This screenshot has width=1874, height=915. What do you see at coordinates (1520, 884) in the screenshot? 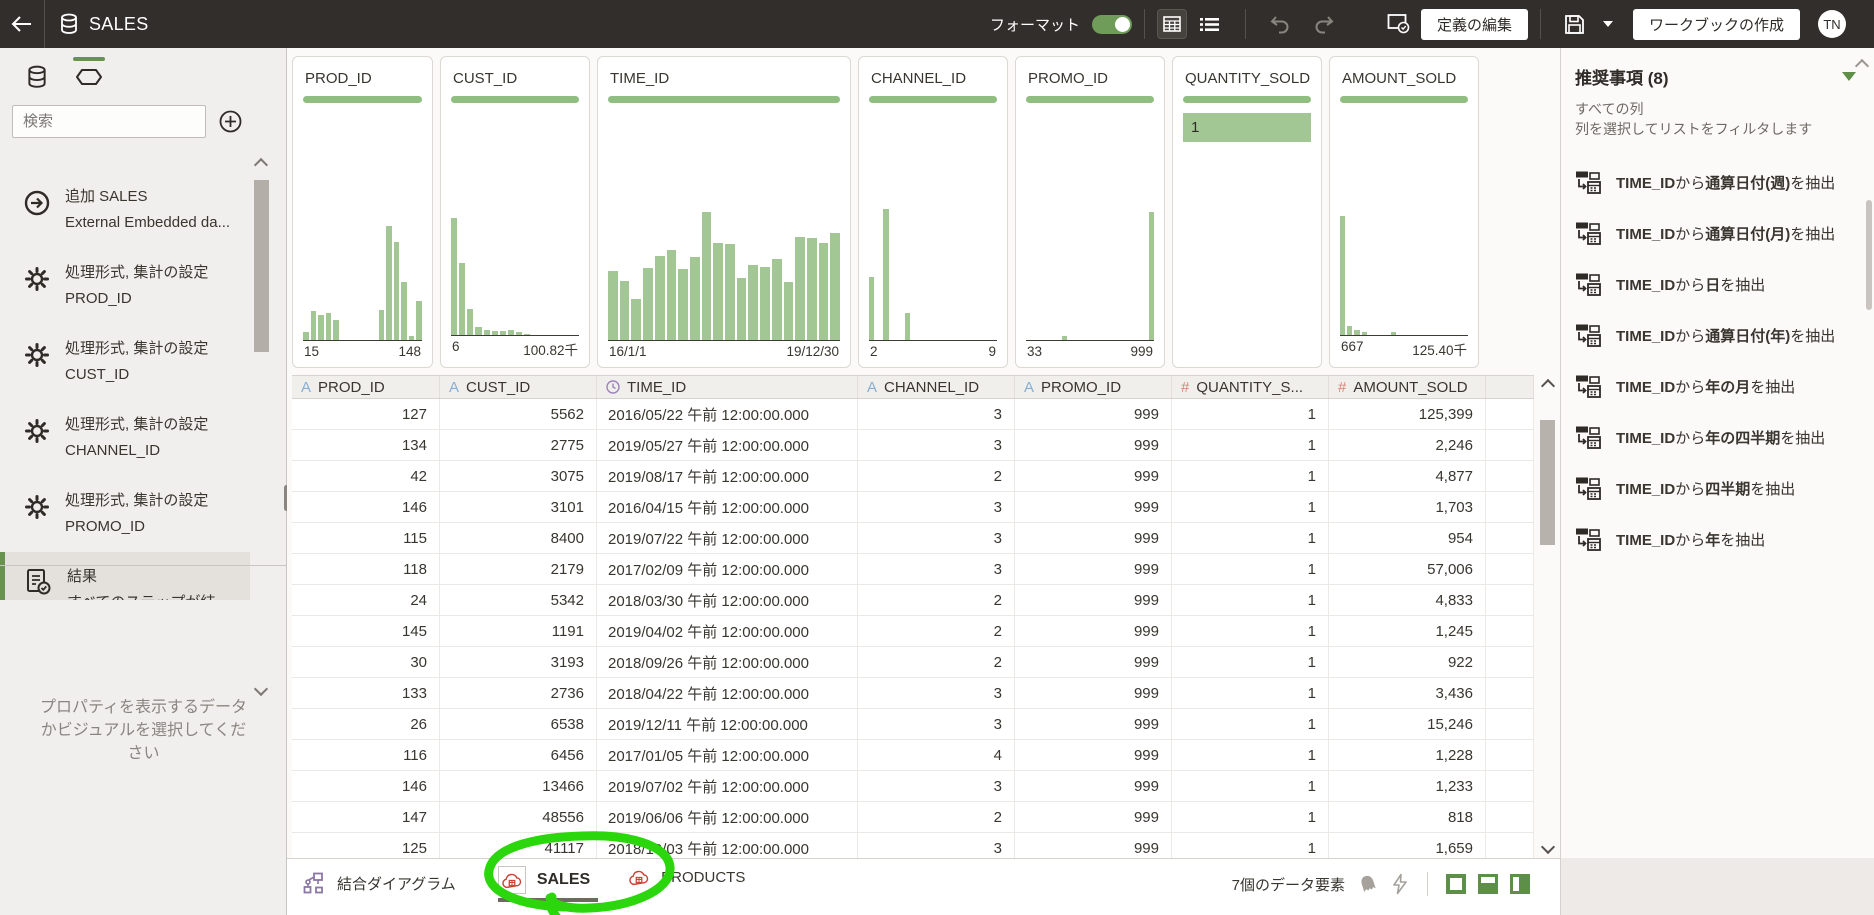
I see `layout-split-vertical-icon` at bounding box center [1520, 884].